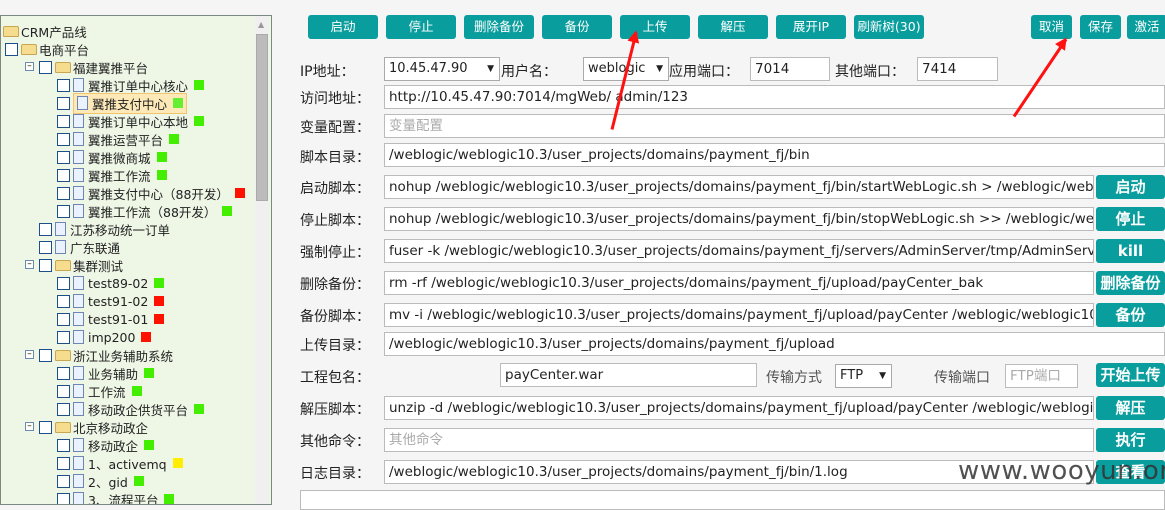 This screenshot has height=510, width=1165. I want to click on tree-node: 1、activemq, so click(120, 463).